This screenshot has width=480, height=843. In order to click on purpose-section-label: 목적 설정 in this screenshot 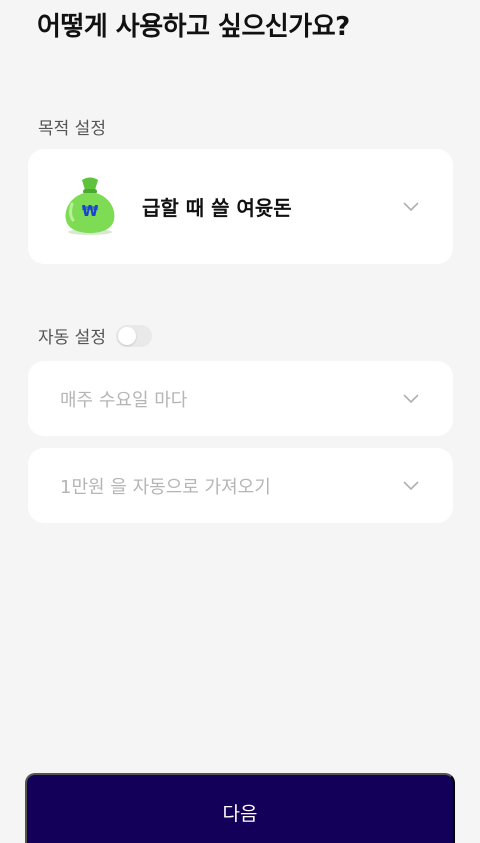, I will do `click(72, 129)`.